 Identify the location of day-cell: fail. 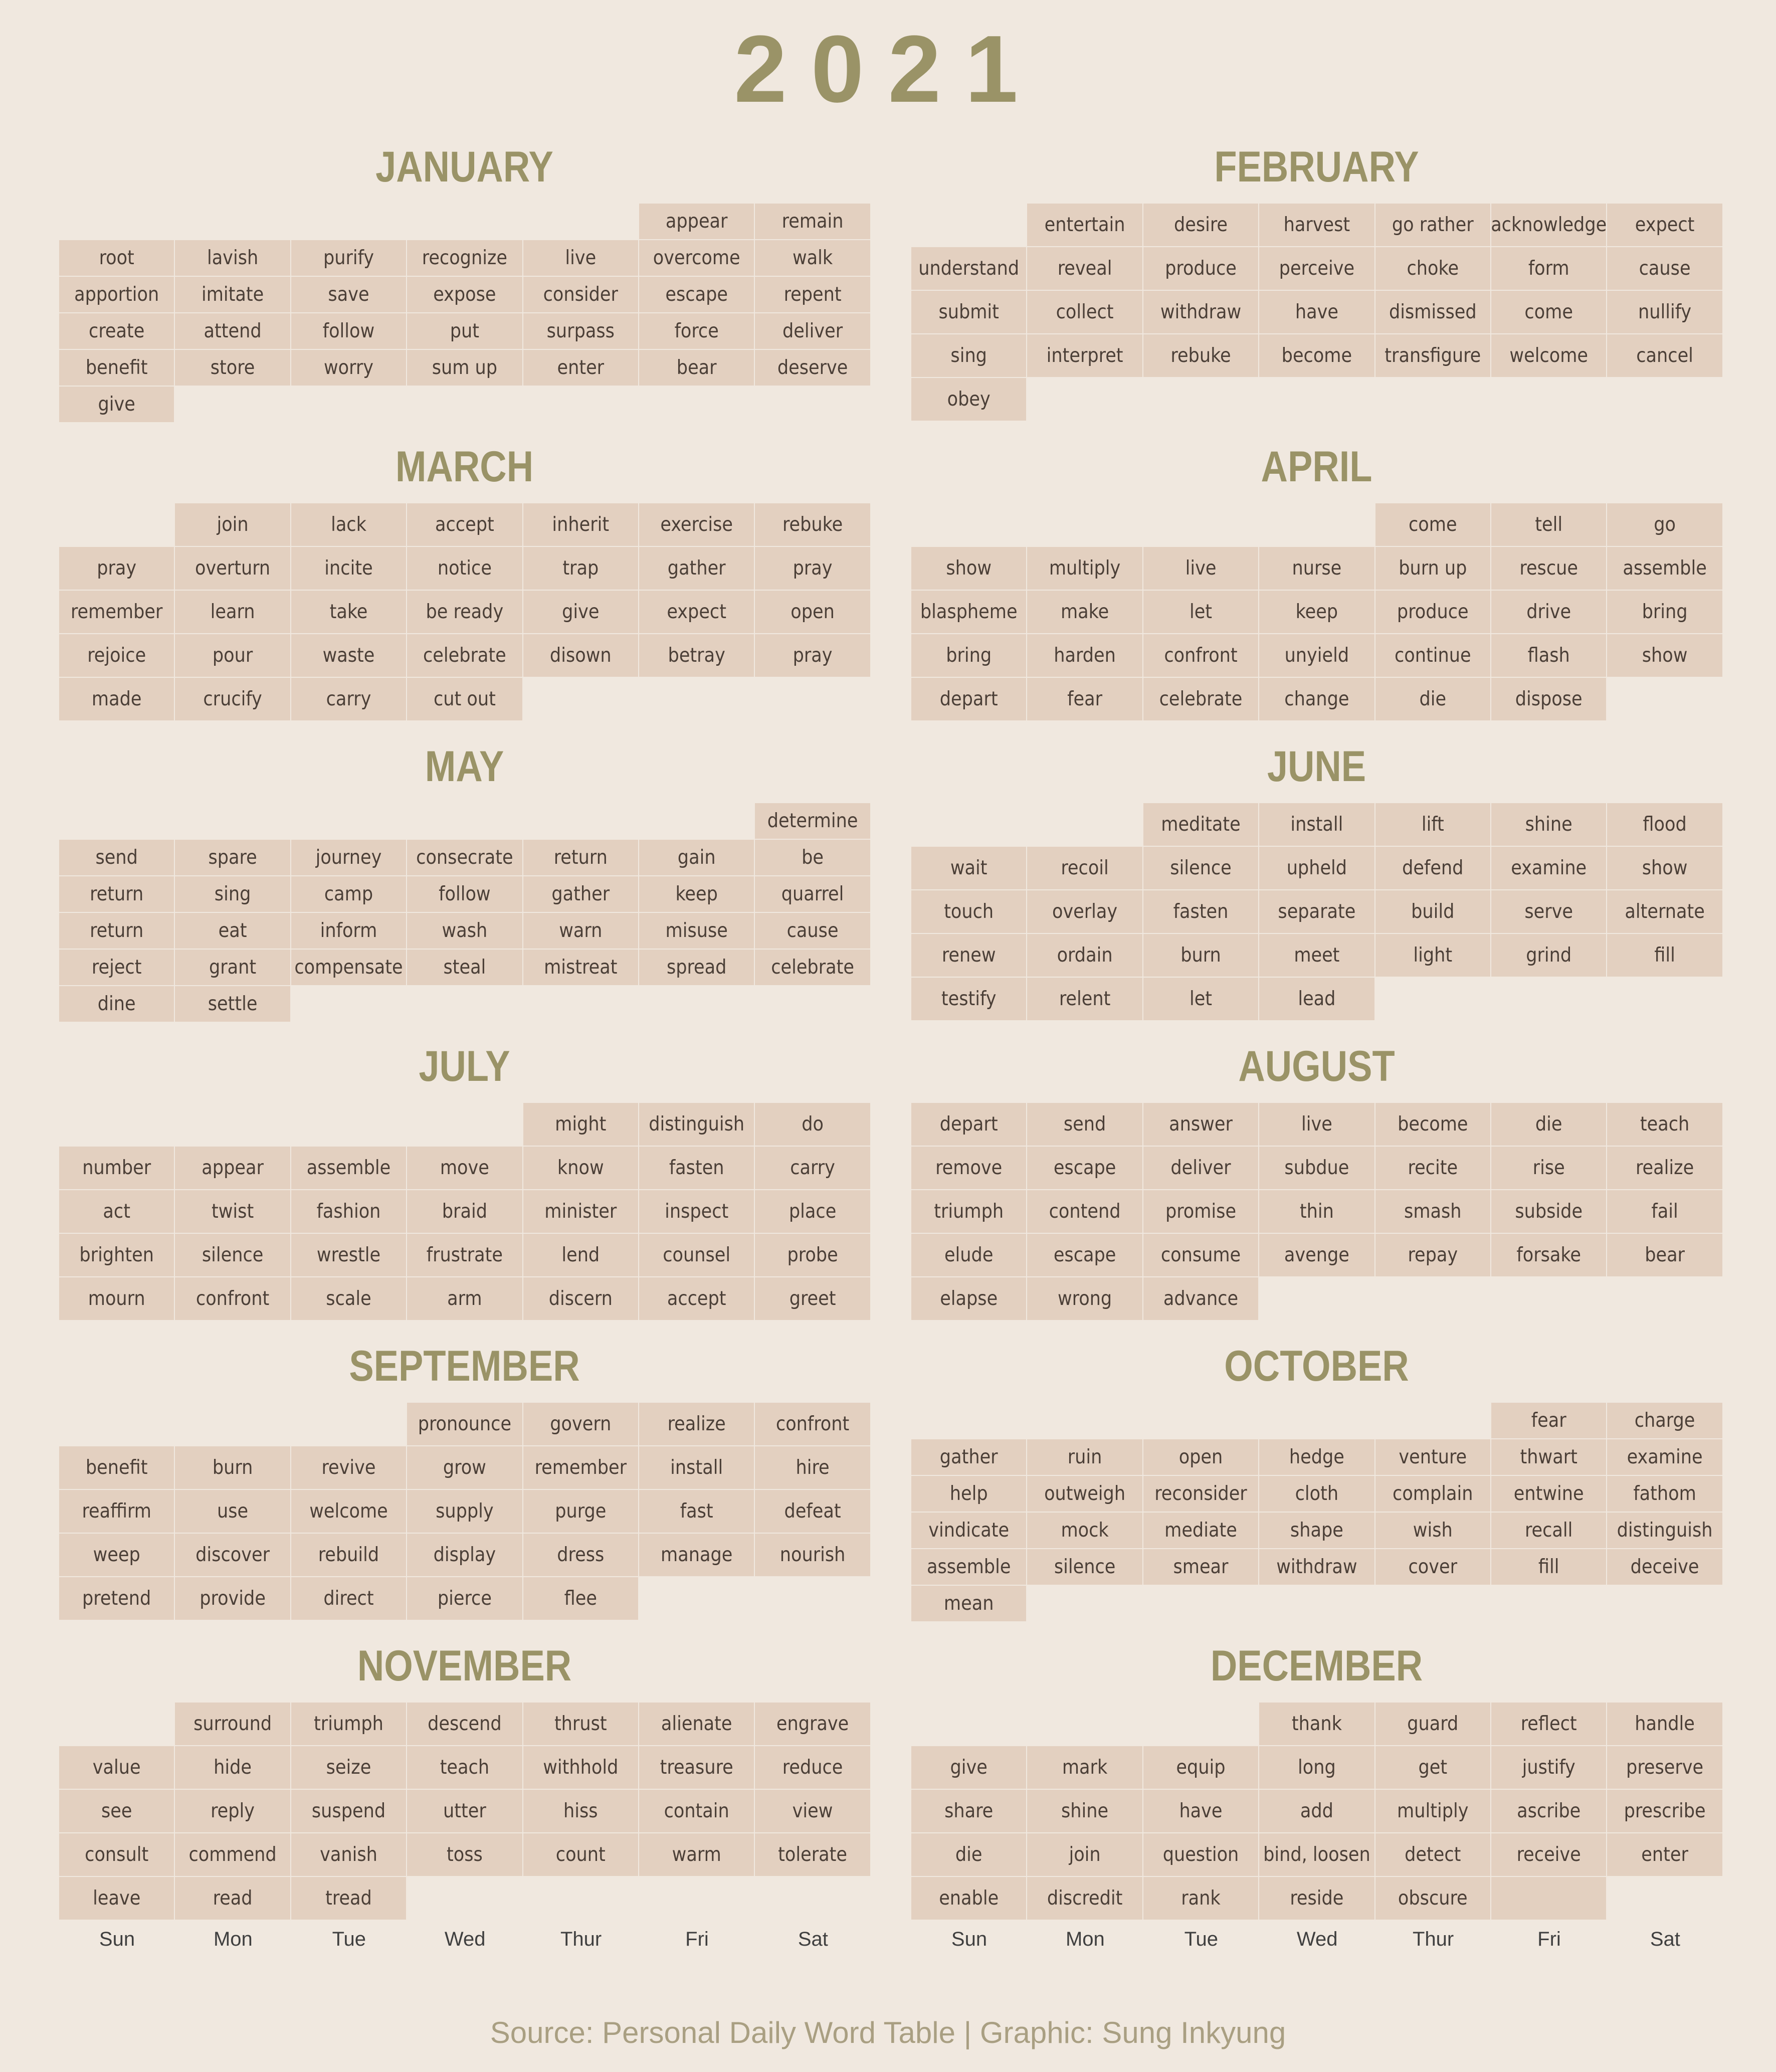
(1664, 1211).